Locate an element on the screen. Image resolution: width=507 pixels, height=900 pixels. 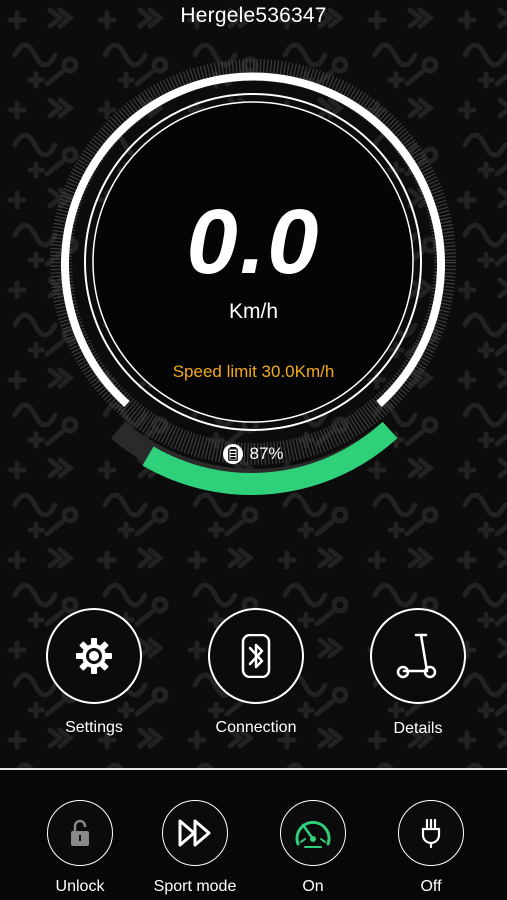
gear-icon is located at coordinates (94, 656).